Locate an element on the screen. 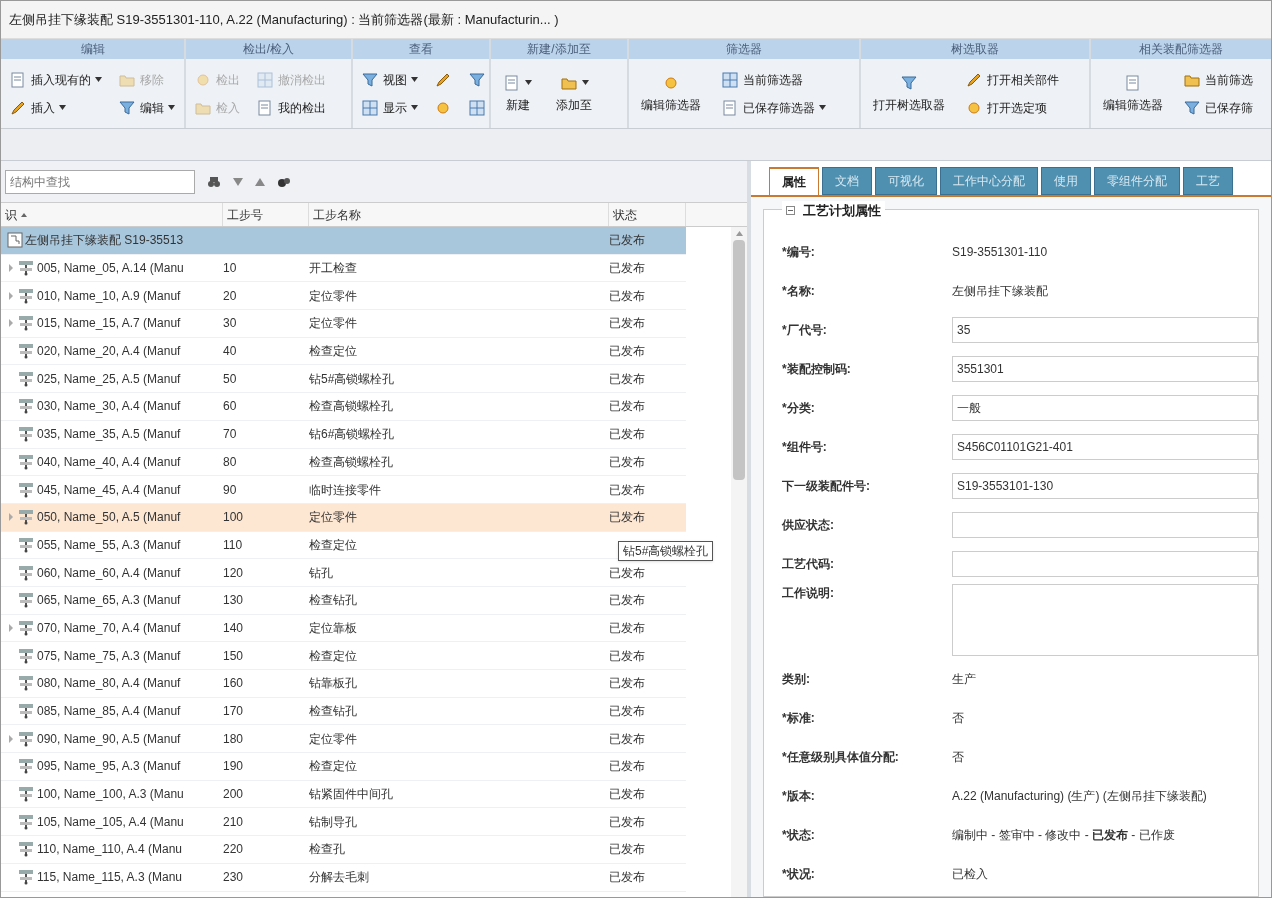  step-name: 检查孔 is located at coordinates (327, 849).